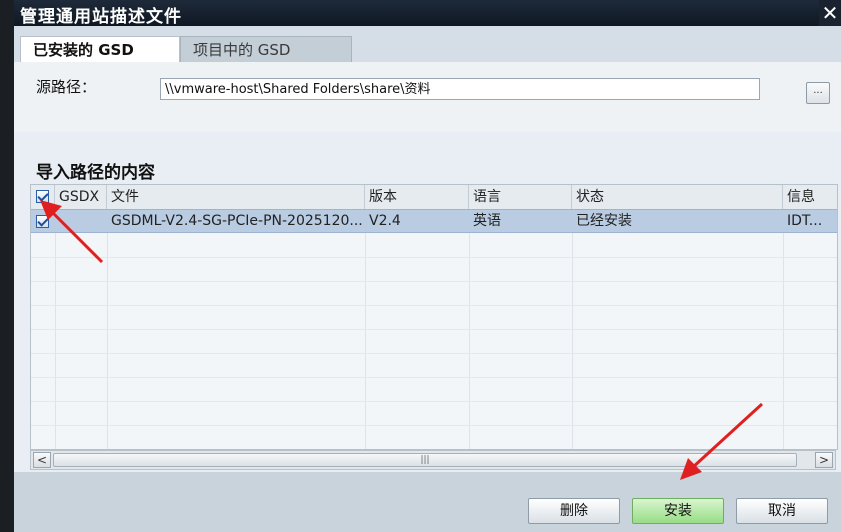 This screenshot has width=841, height=532. Describe the element at coordinates (782, 511) in the screenshot. I see `cancel-button: 取消` at that location.